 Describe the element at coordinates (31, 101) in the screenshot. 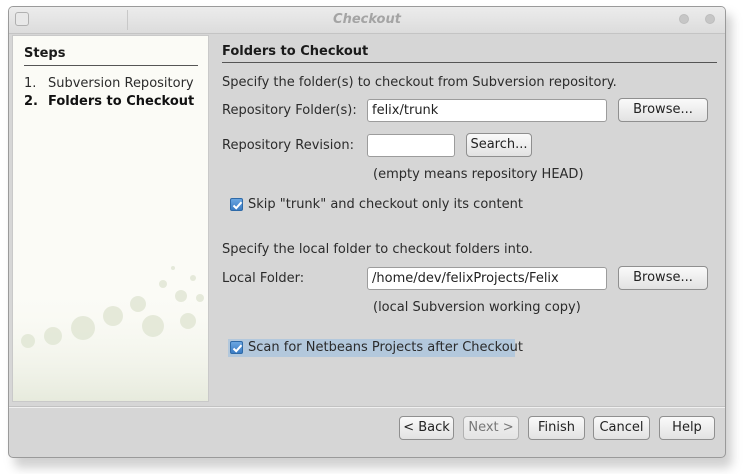

I see `step-number: 2.` at that location.